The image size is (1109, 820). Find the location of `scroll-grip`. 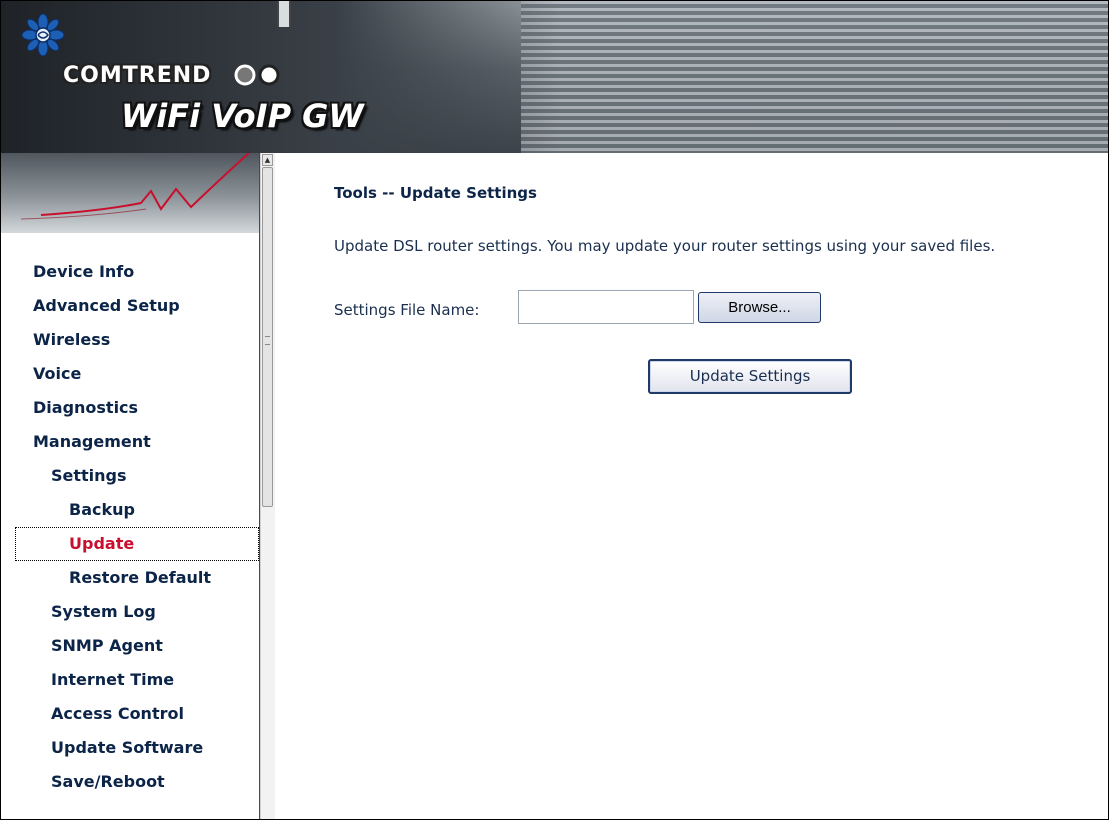

scroll-grip is located at coordinates (267, 340).